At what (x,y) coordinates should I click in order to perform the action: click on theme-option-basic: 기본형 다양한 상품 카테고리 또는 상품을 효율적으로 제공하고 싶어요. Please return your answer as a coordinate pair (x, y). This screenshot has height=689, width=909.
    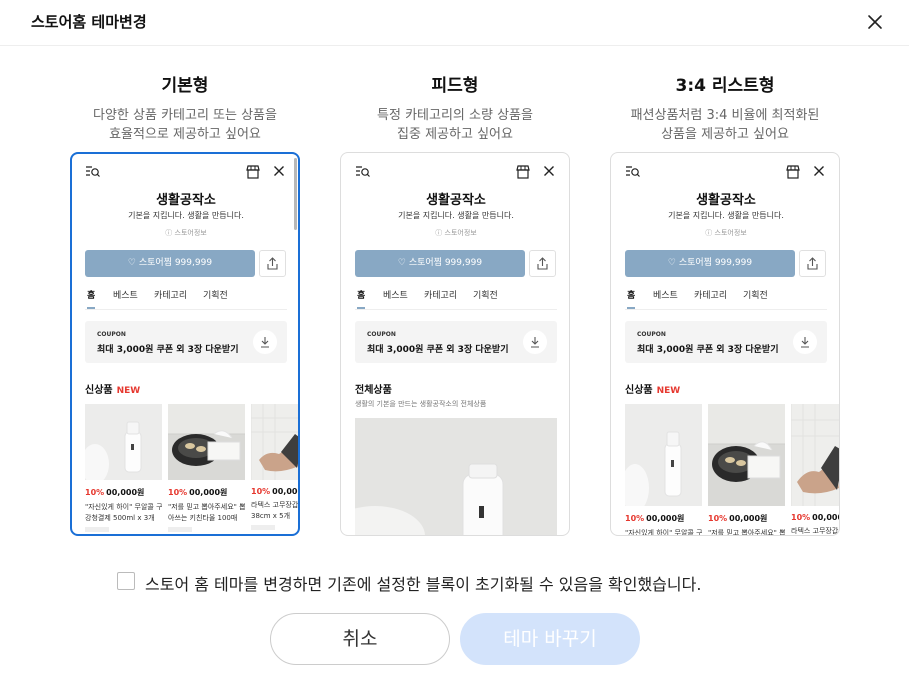
    Looking at the image, I should click on (185, 109).